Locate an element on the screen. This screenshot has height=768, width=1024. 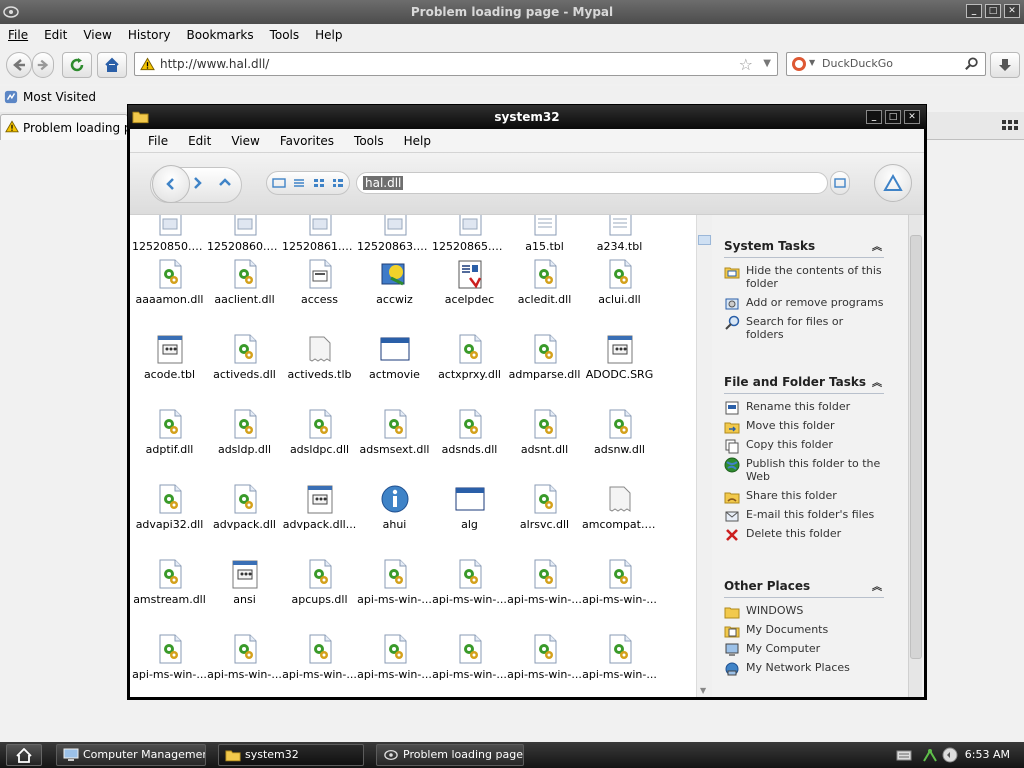
back-button is located at coordinates (19, 65).